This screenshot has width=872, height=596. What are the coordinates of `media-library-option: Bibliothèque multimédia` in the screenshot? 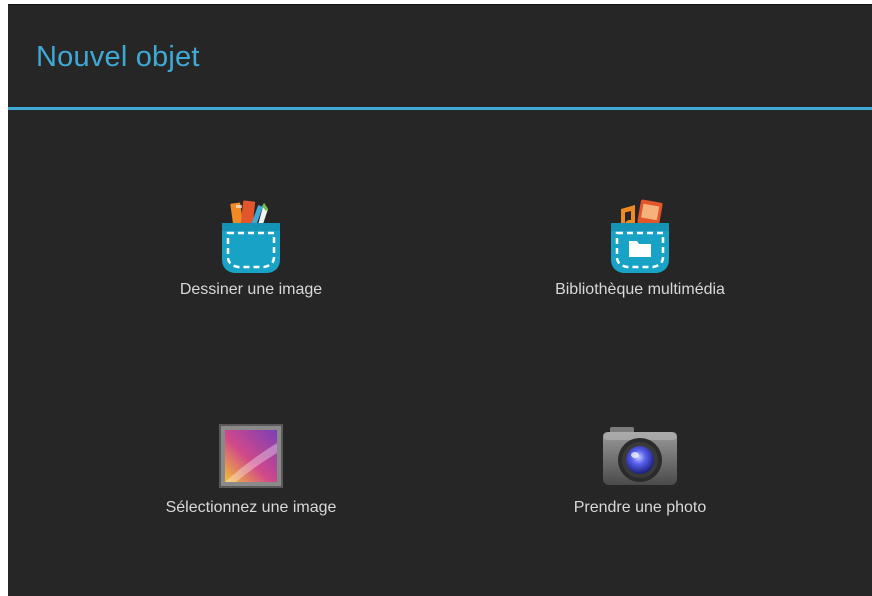 It's located at (640, 255).